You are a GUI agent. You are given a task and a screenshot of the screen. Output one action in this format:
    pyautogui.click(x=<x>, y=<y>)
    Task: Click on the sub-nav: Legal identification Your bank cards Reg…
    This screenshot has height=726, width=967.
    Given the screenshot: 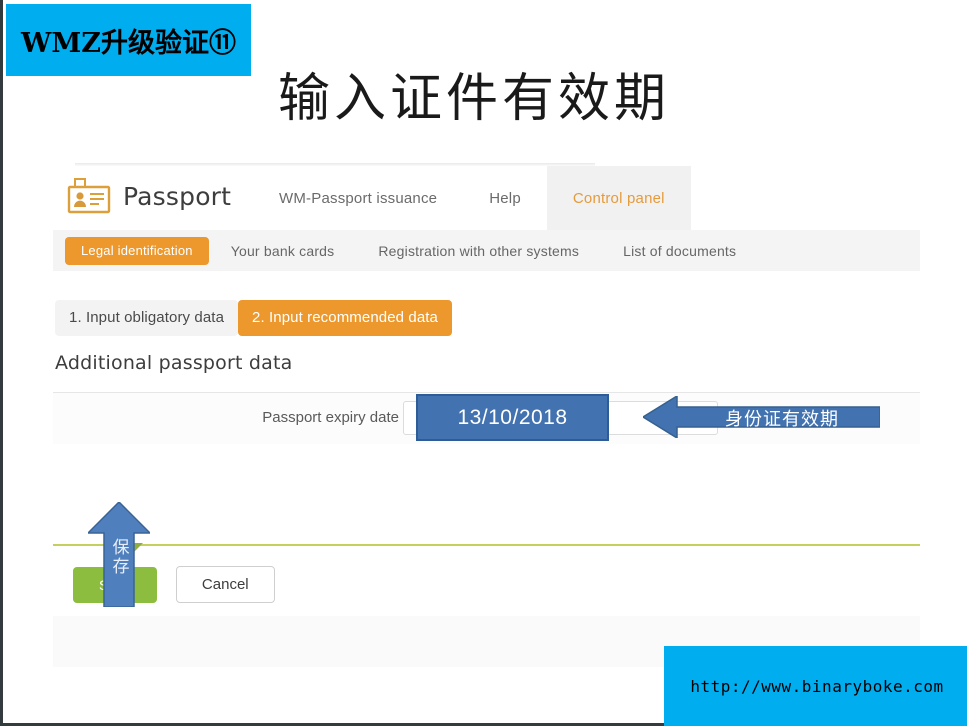 What is the action you would take?
    pyautogui.click(x=486, y=250)
    